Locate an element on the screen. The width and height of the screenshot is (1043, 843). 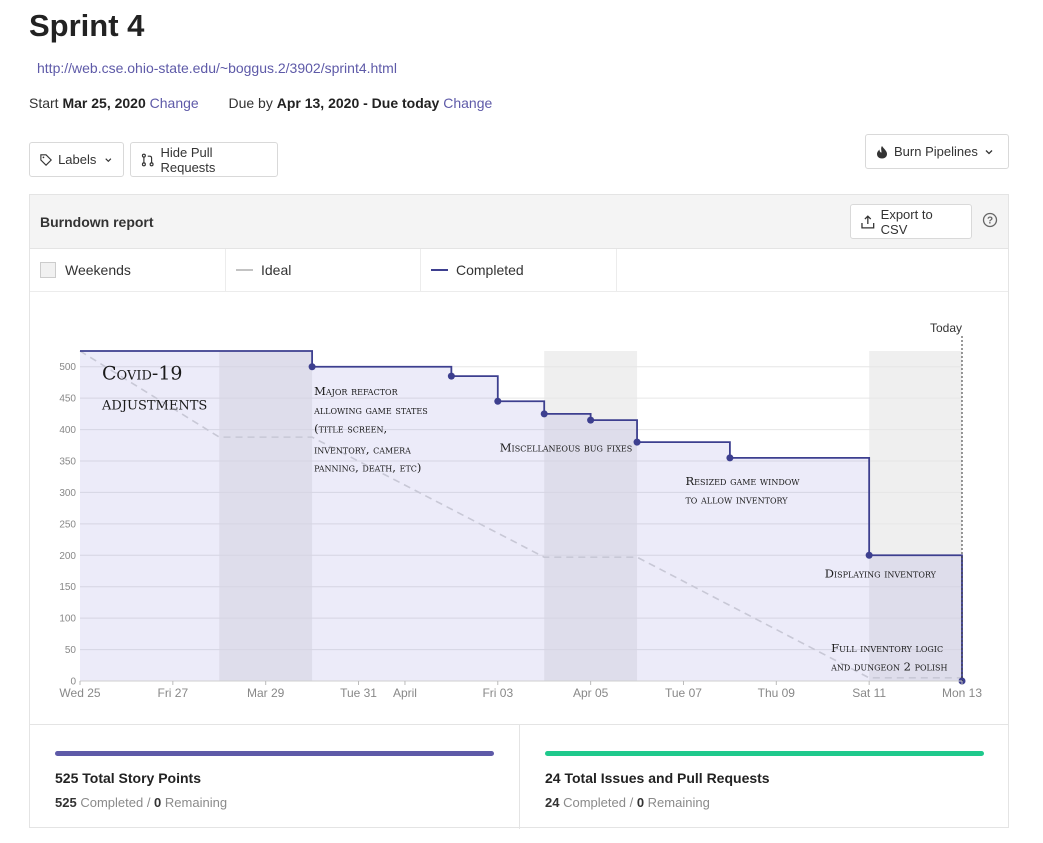
export-icon is located at coordinates (868, 221).